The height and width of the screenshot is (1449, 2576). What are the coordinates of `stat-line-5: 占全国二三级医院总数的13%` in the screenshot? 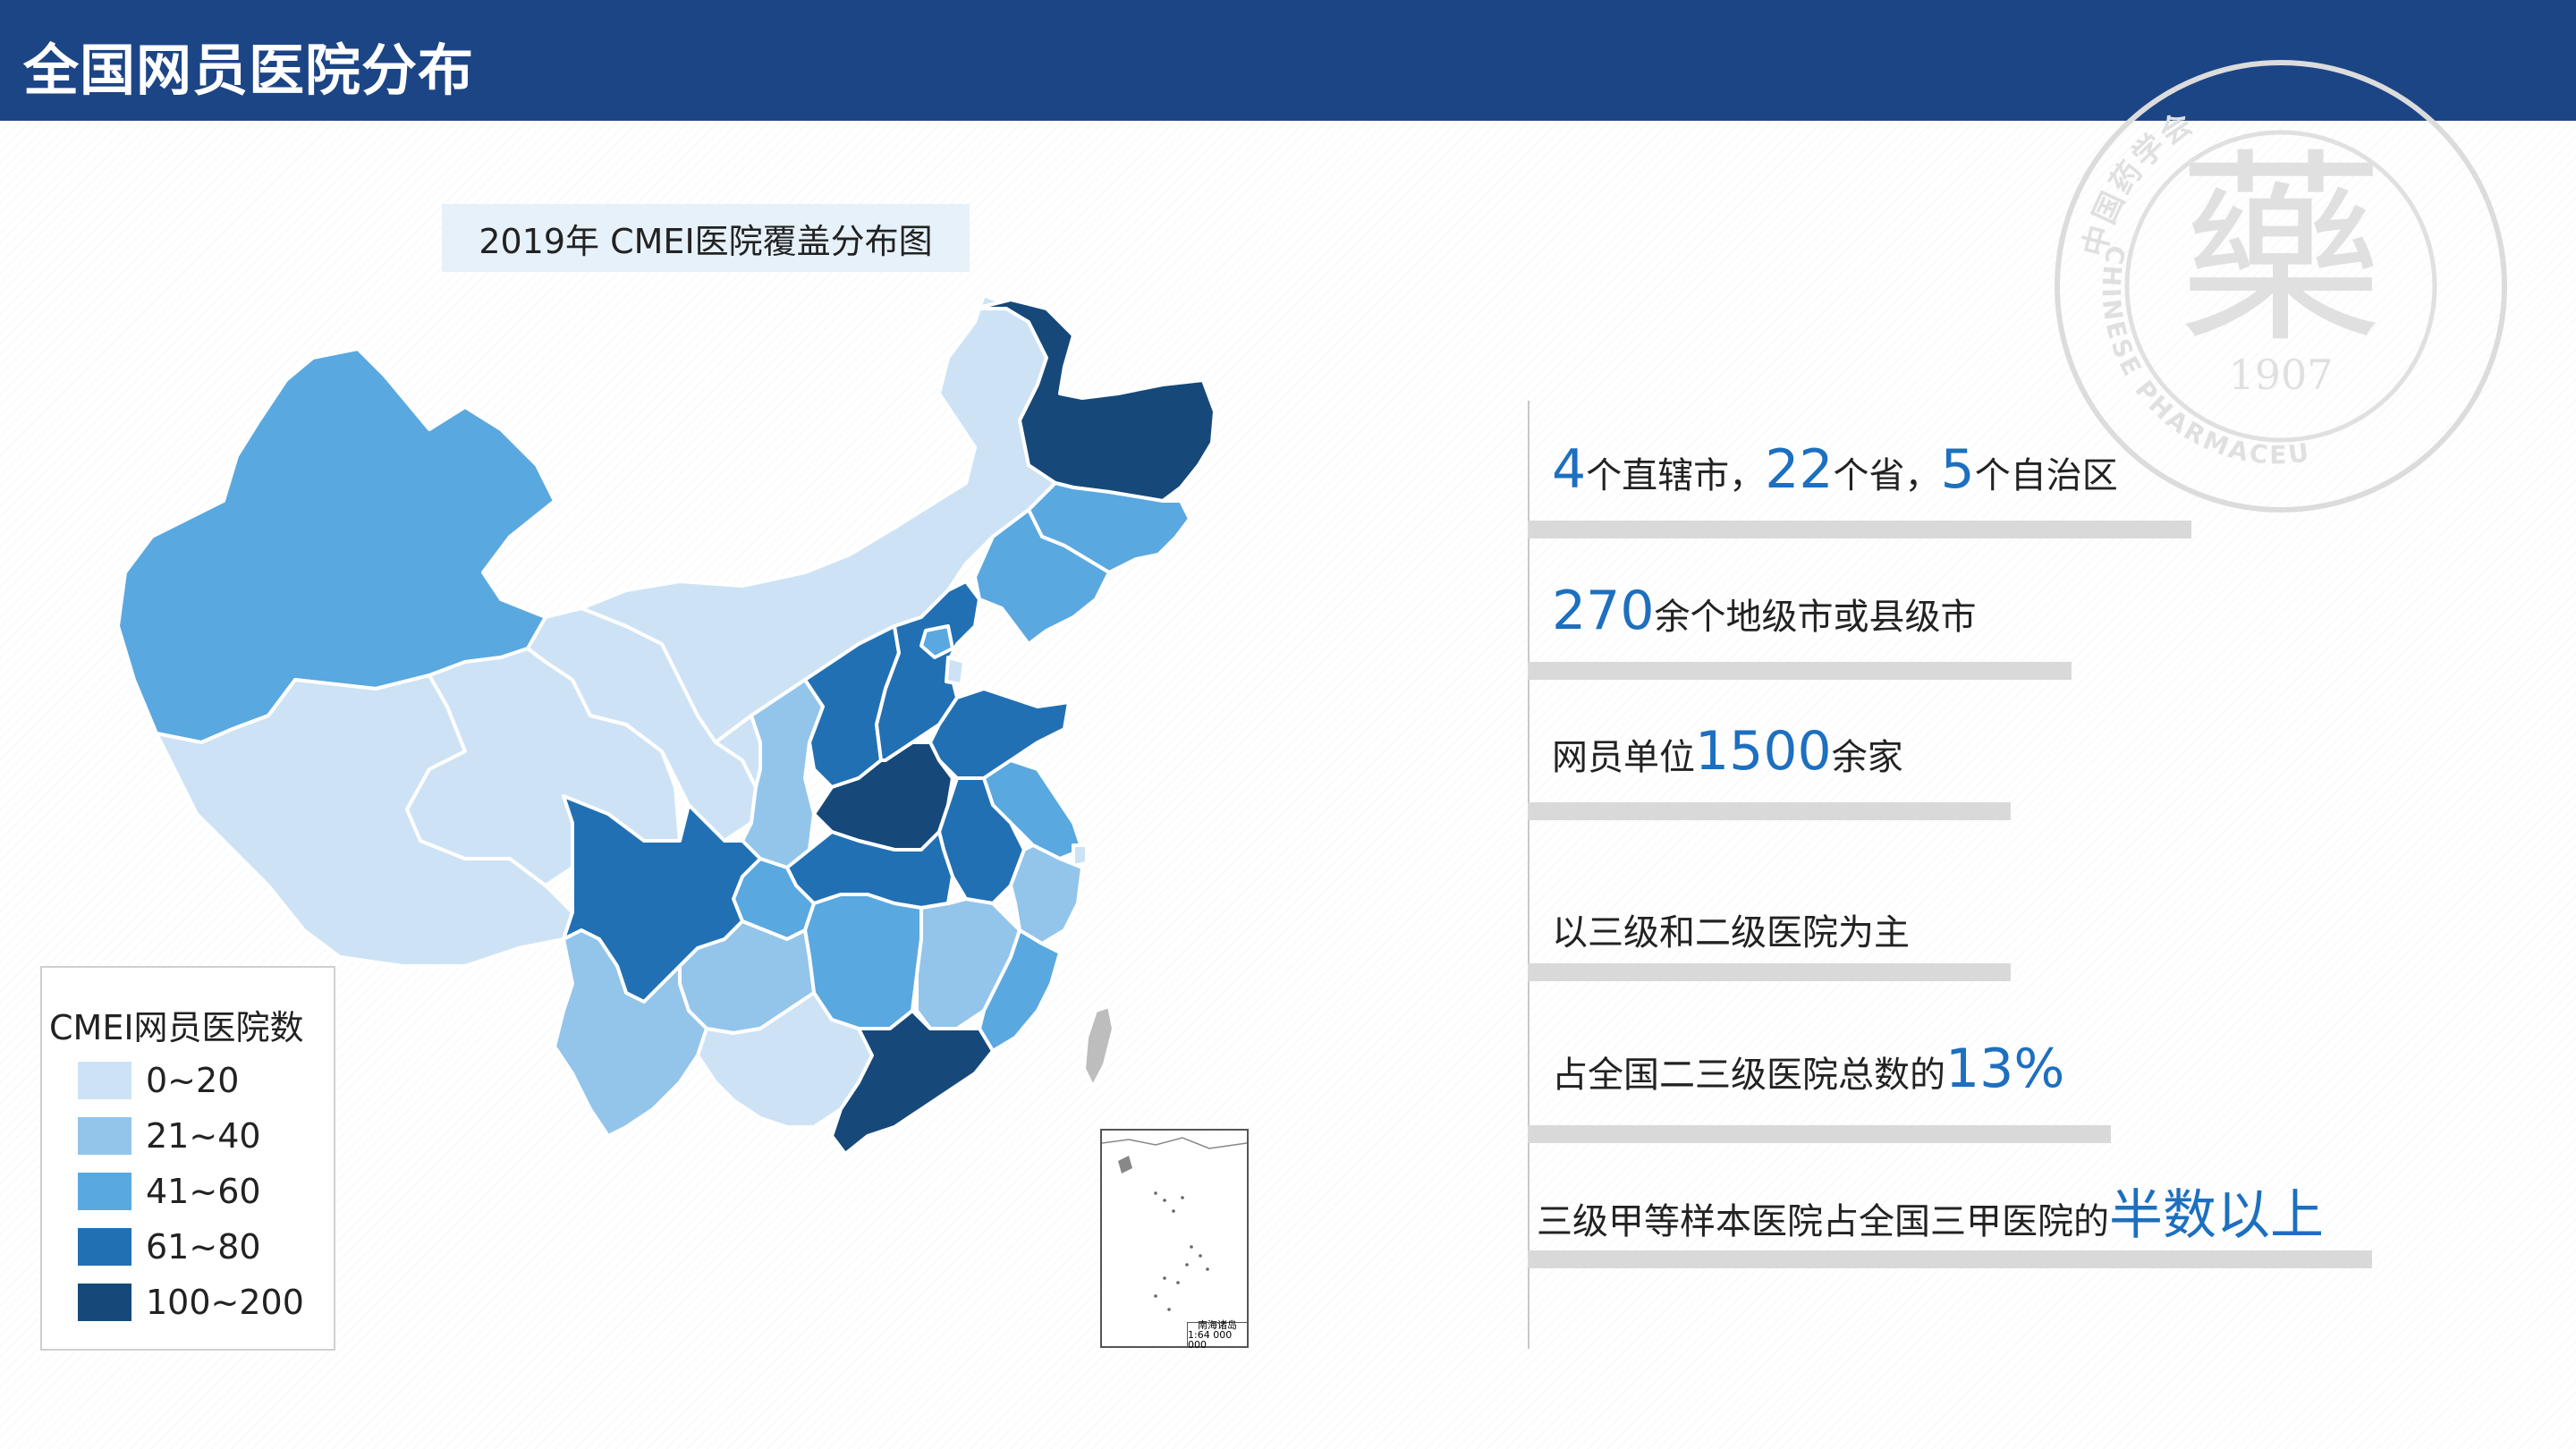 It's located at (1808, 1069).